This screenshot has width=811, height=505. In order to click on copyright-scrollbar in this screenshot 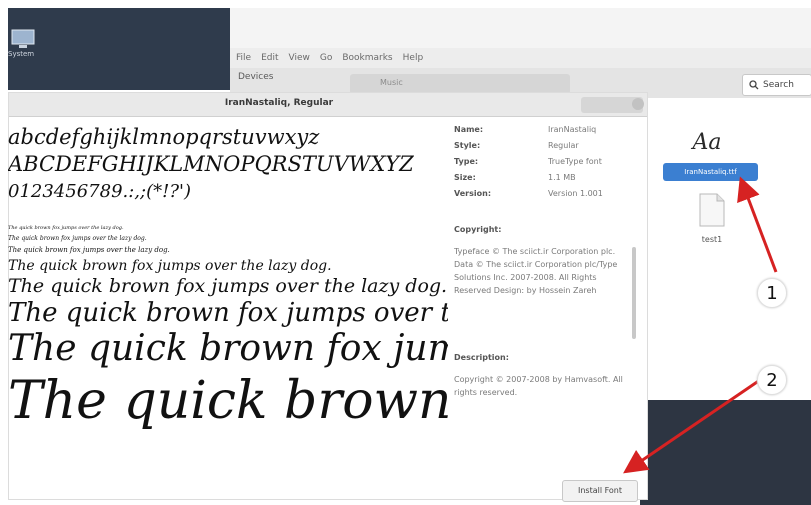, I will do `click(634, 293)`.